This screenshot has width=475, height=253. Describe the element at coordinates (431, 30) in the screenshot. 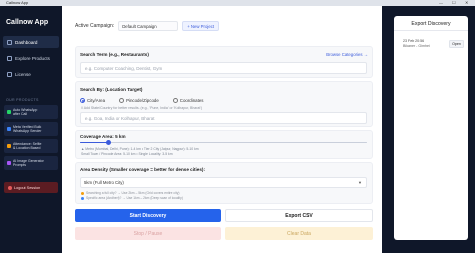

I see `divider` at that location.